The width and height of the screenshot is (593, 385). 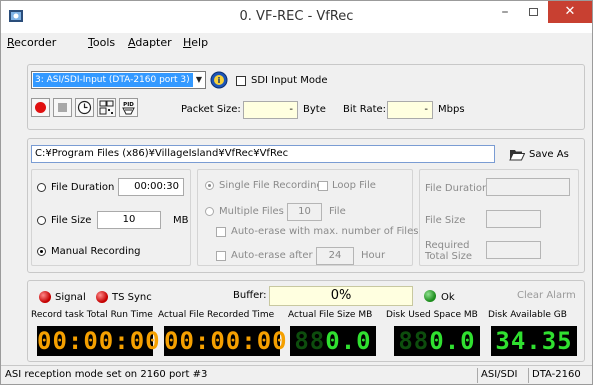 I want to click on menu-help: Help, so click(x=195, y=42).